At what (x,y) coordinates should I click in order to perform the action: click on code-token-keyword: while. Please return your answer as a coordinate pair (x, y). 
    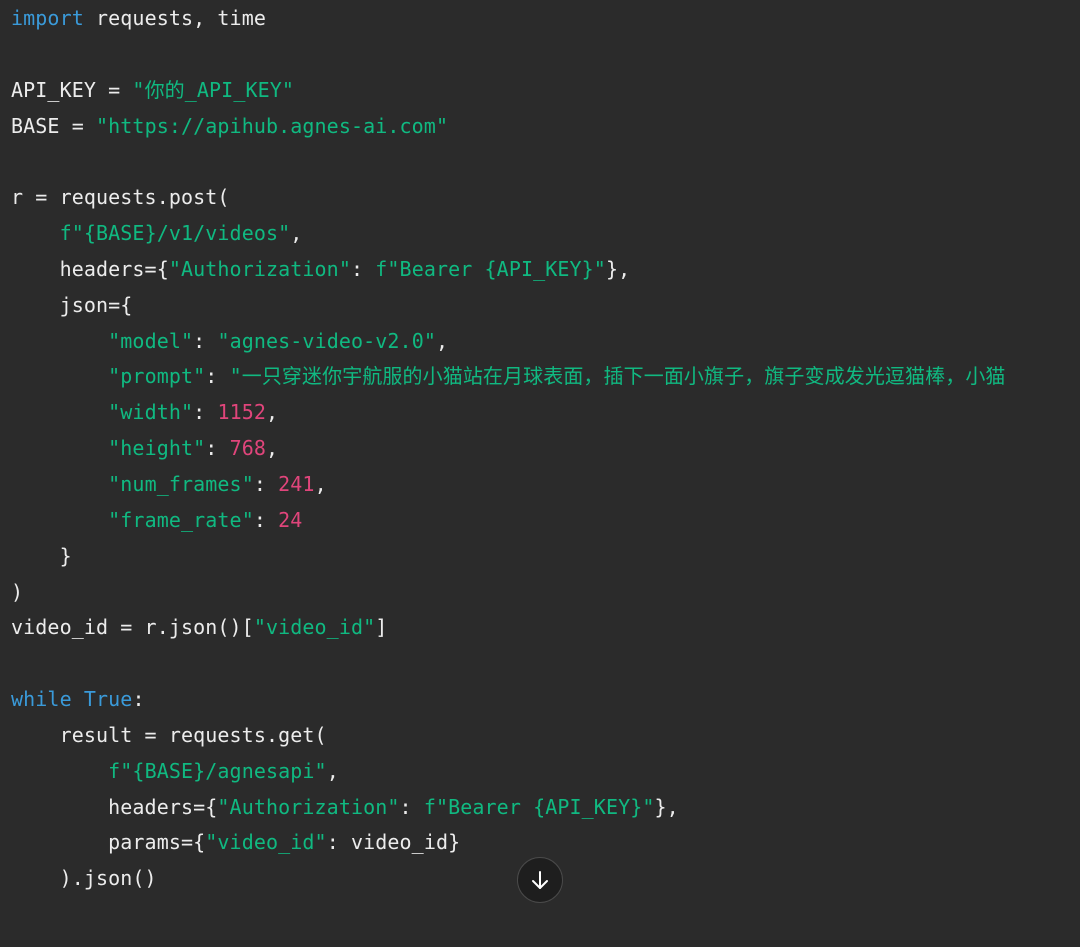
    Looking at the image, I should click on (41, 699).